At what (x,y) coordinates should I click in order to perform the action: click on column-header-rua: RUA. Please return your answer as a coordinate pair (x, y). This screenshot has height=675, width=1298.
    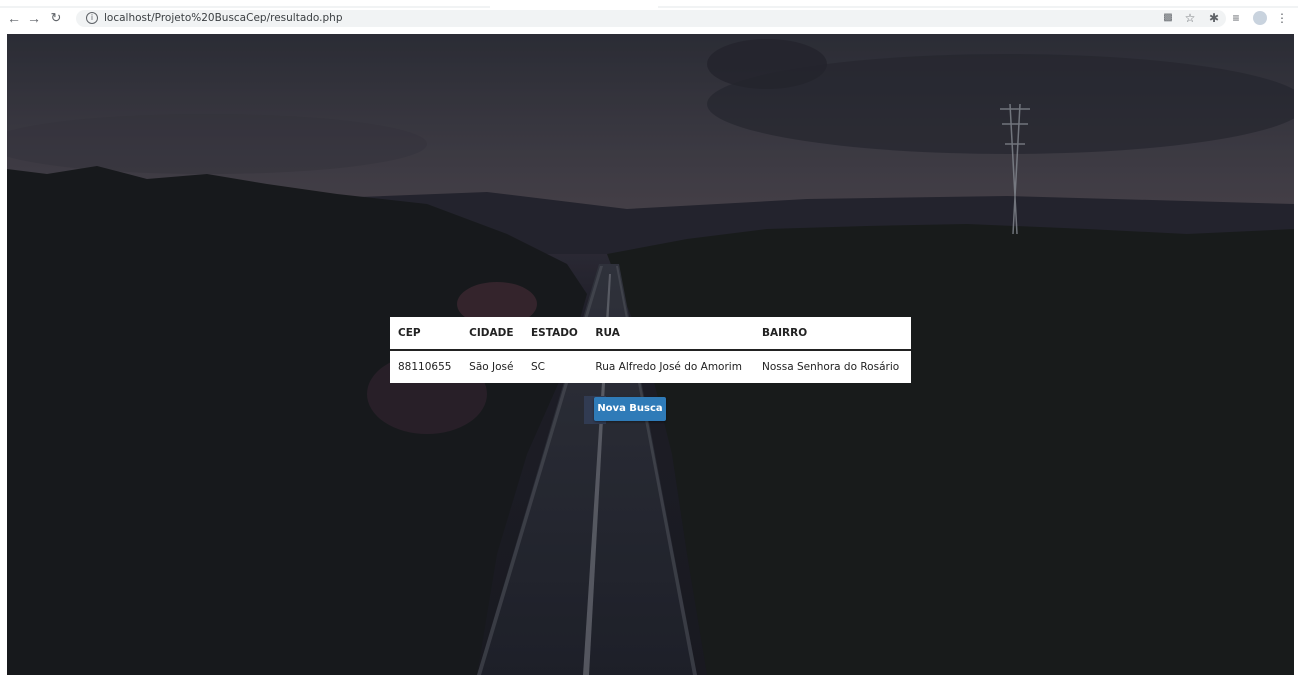
    Looking at the image, I should click on (670, 334).